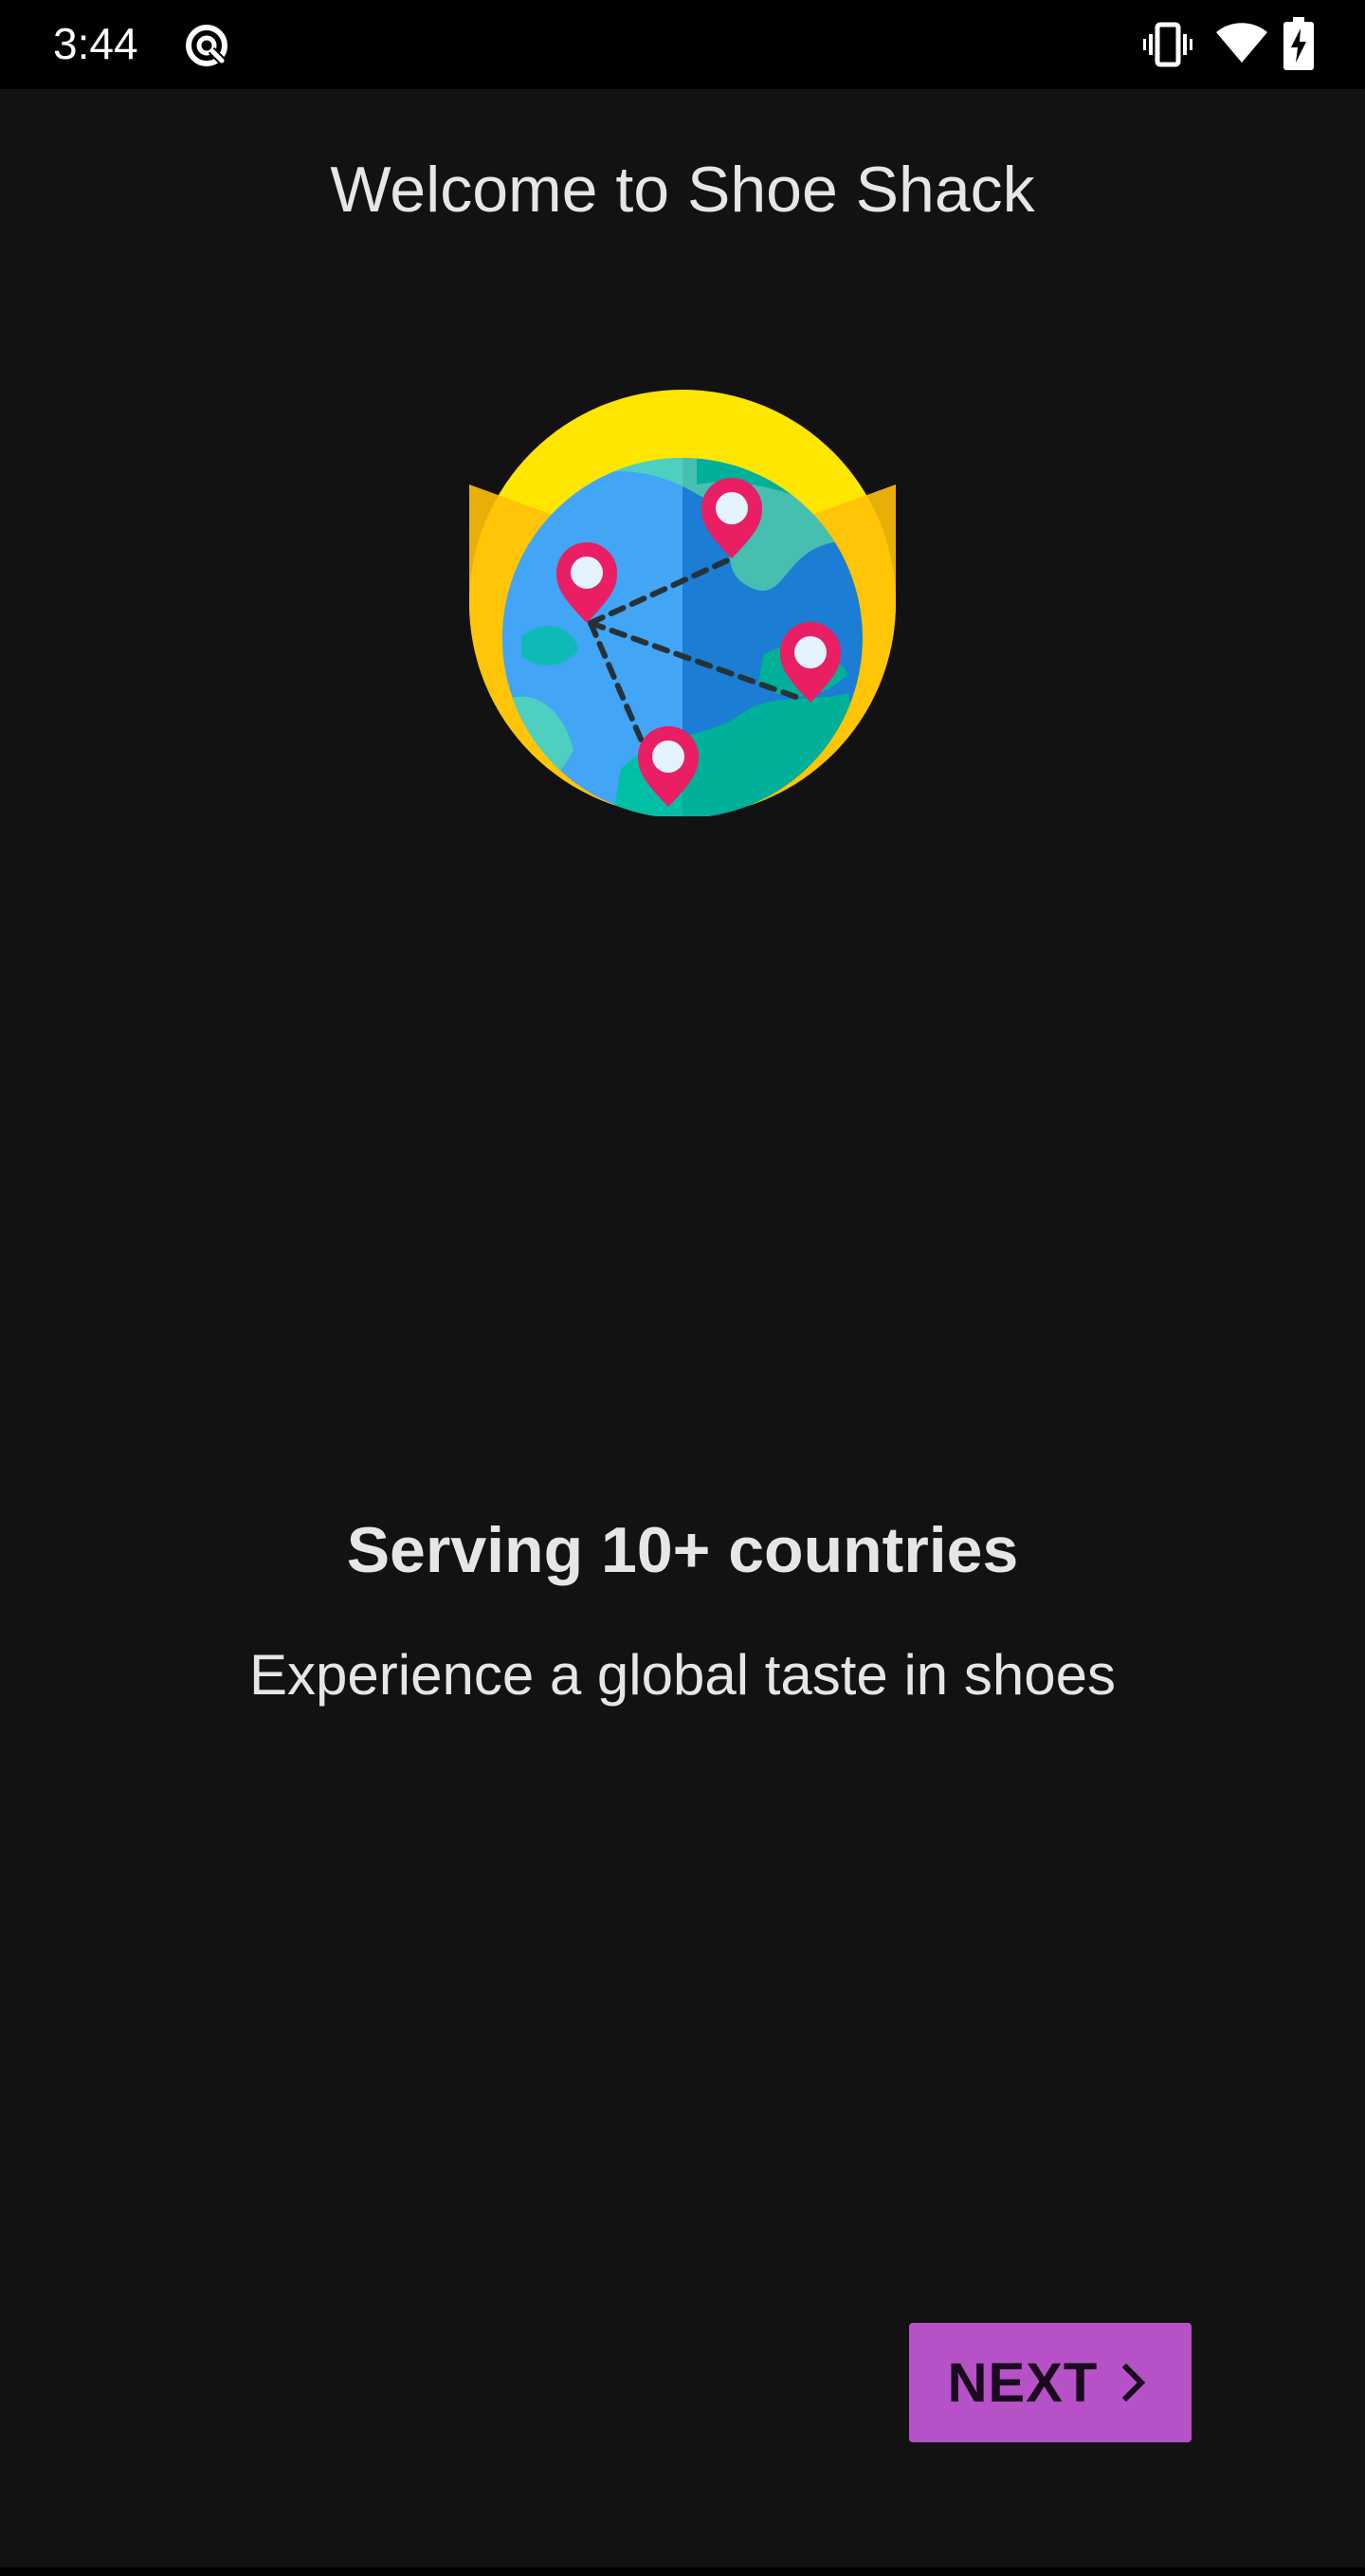 This screenshot has width=1365, height=2576. Describe the element at coordinates (1298, 43) in the screenshot. I see `battery-charging-icon` at that location.